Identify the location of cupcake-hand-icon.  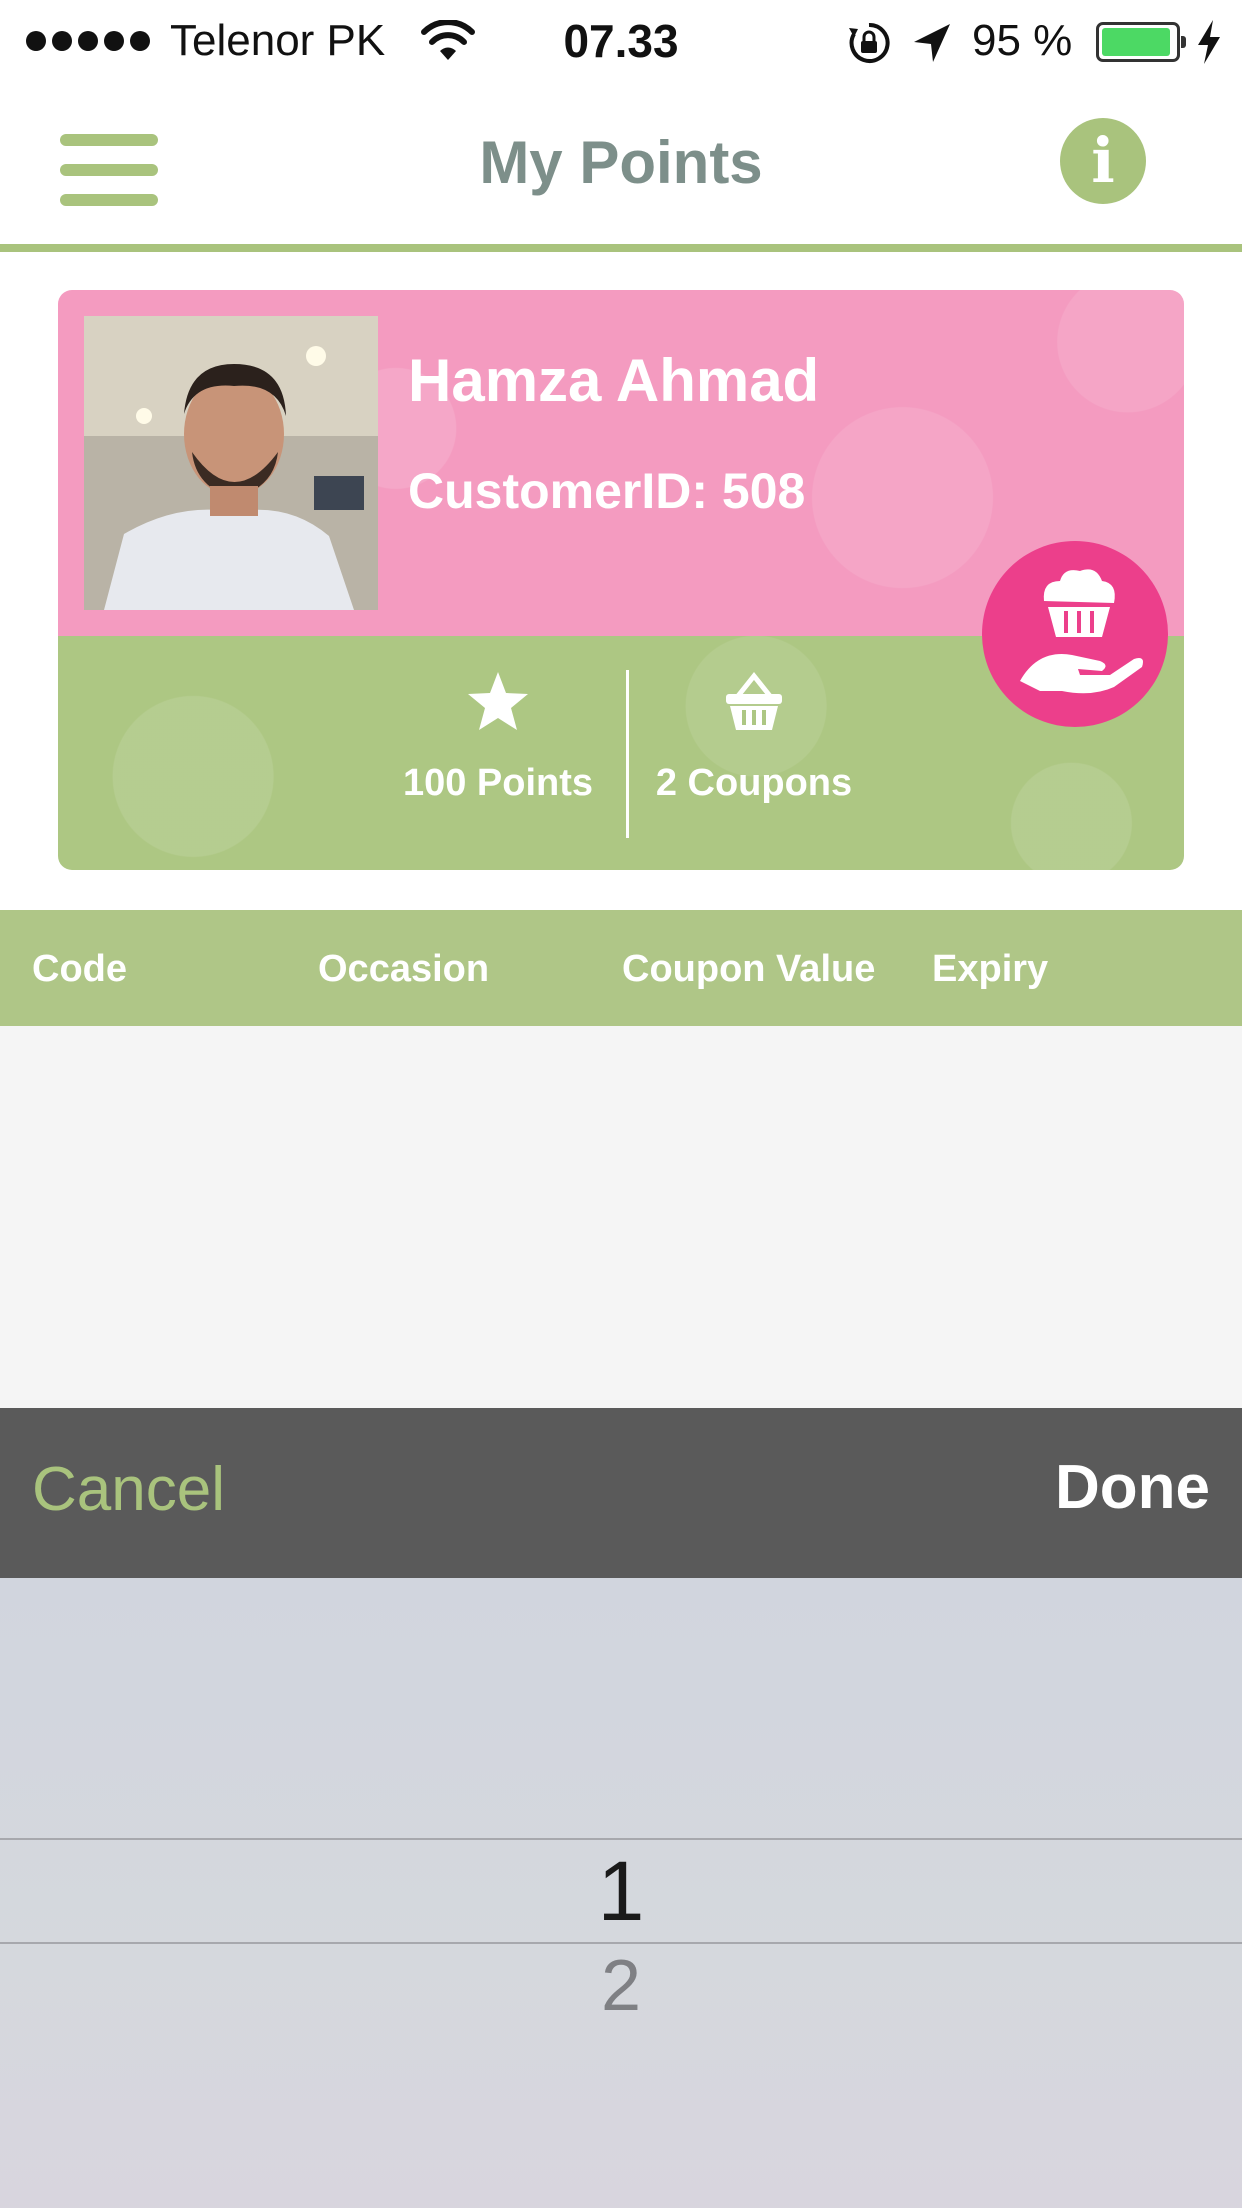
(1075, 634).